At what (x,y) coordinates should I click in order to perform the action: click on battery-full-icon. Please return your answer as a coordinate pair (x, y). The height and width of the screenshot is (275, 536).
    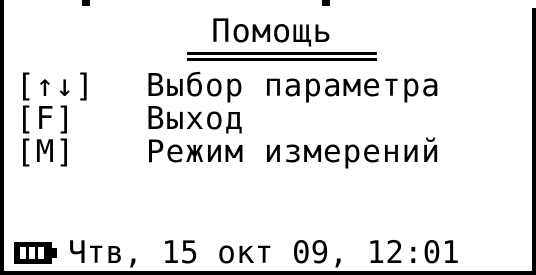
    Looking at the image, I should click on (36, 253).